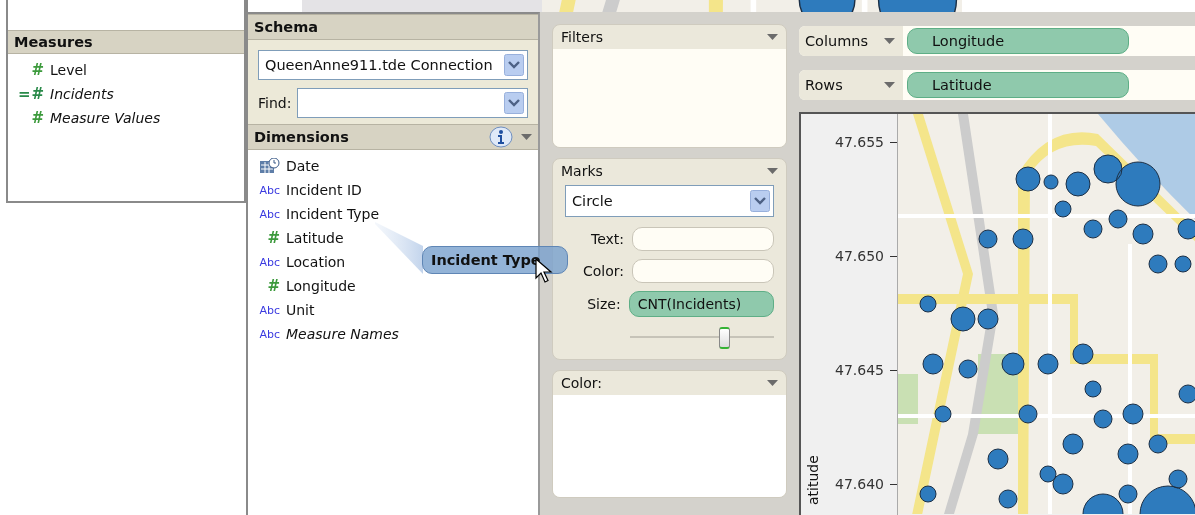 The height and width of the screenshot is (515, 1195). What do you see at coordinates (859, 256) in the screenshot?
I see `tick-label: 47.650` at bounding box center [859, 256].